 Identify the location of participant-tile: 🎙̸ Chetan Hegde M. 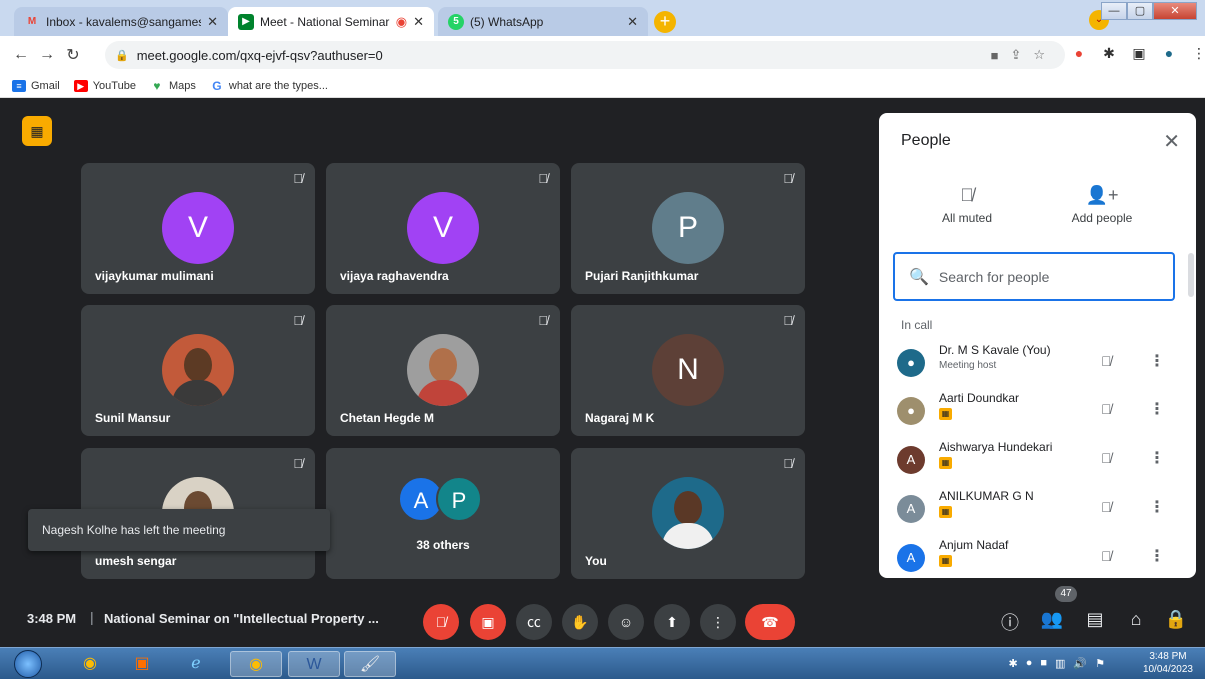
(443, 370).